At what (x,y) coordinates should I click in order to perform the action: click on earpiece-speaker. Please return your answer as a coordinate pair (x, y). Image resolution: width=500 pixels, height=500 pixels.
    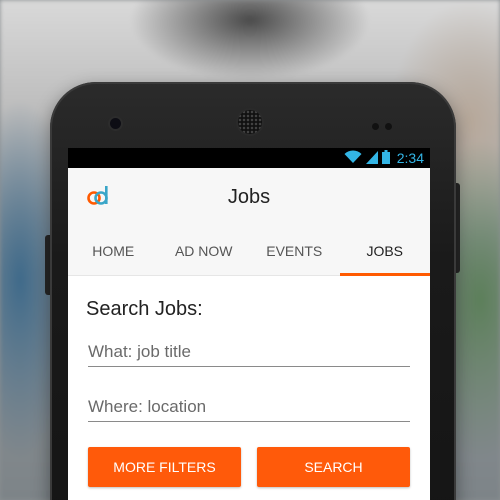
    Looking at the image, I should click on (250, 122).